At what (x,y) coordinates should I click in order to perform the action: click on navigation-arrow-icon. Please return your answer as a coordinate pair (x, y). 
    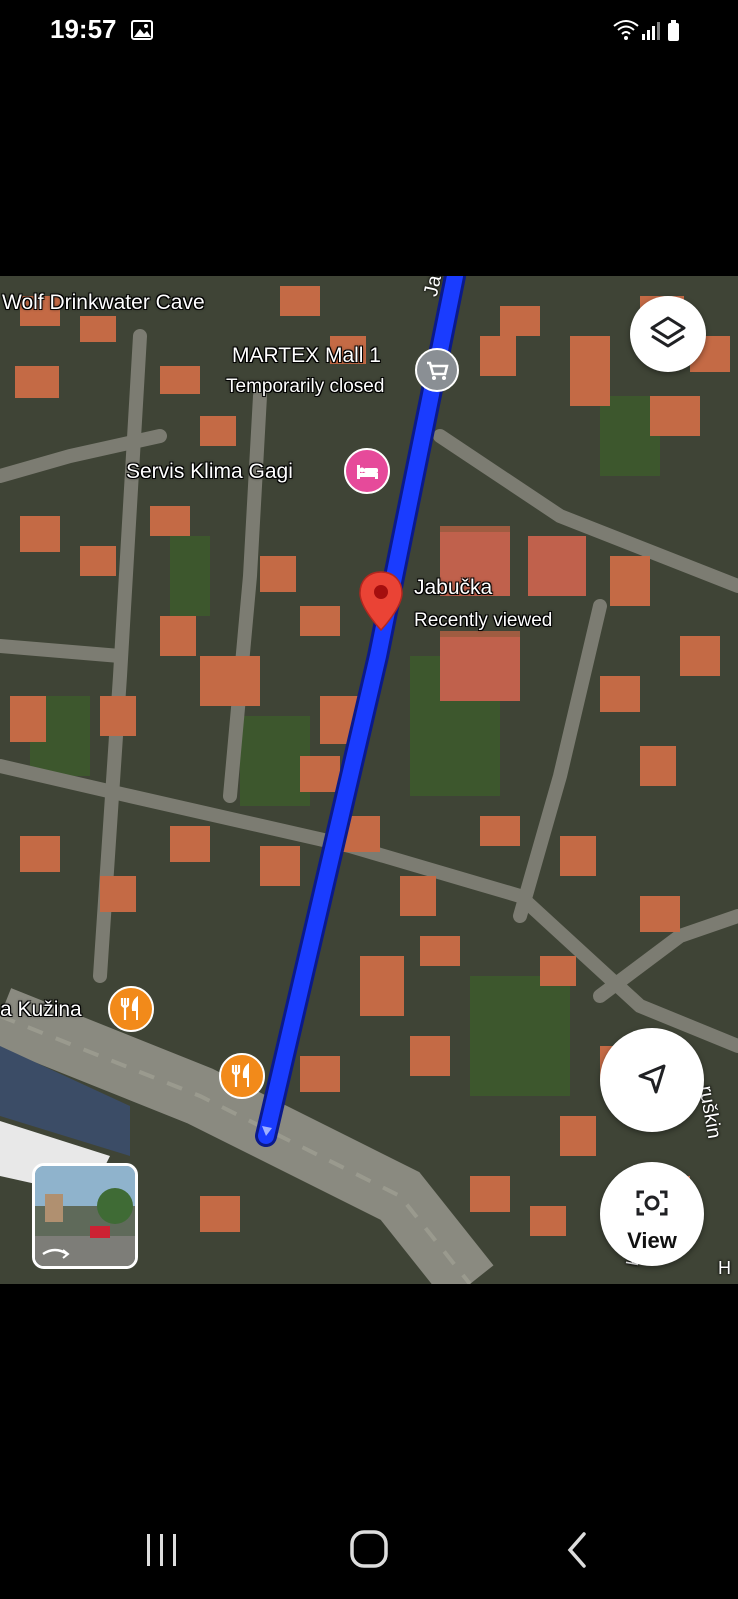
    Looking at the image, I should click on (652, 1079).